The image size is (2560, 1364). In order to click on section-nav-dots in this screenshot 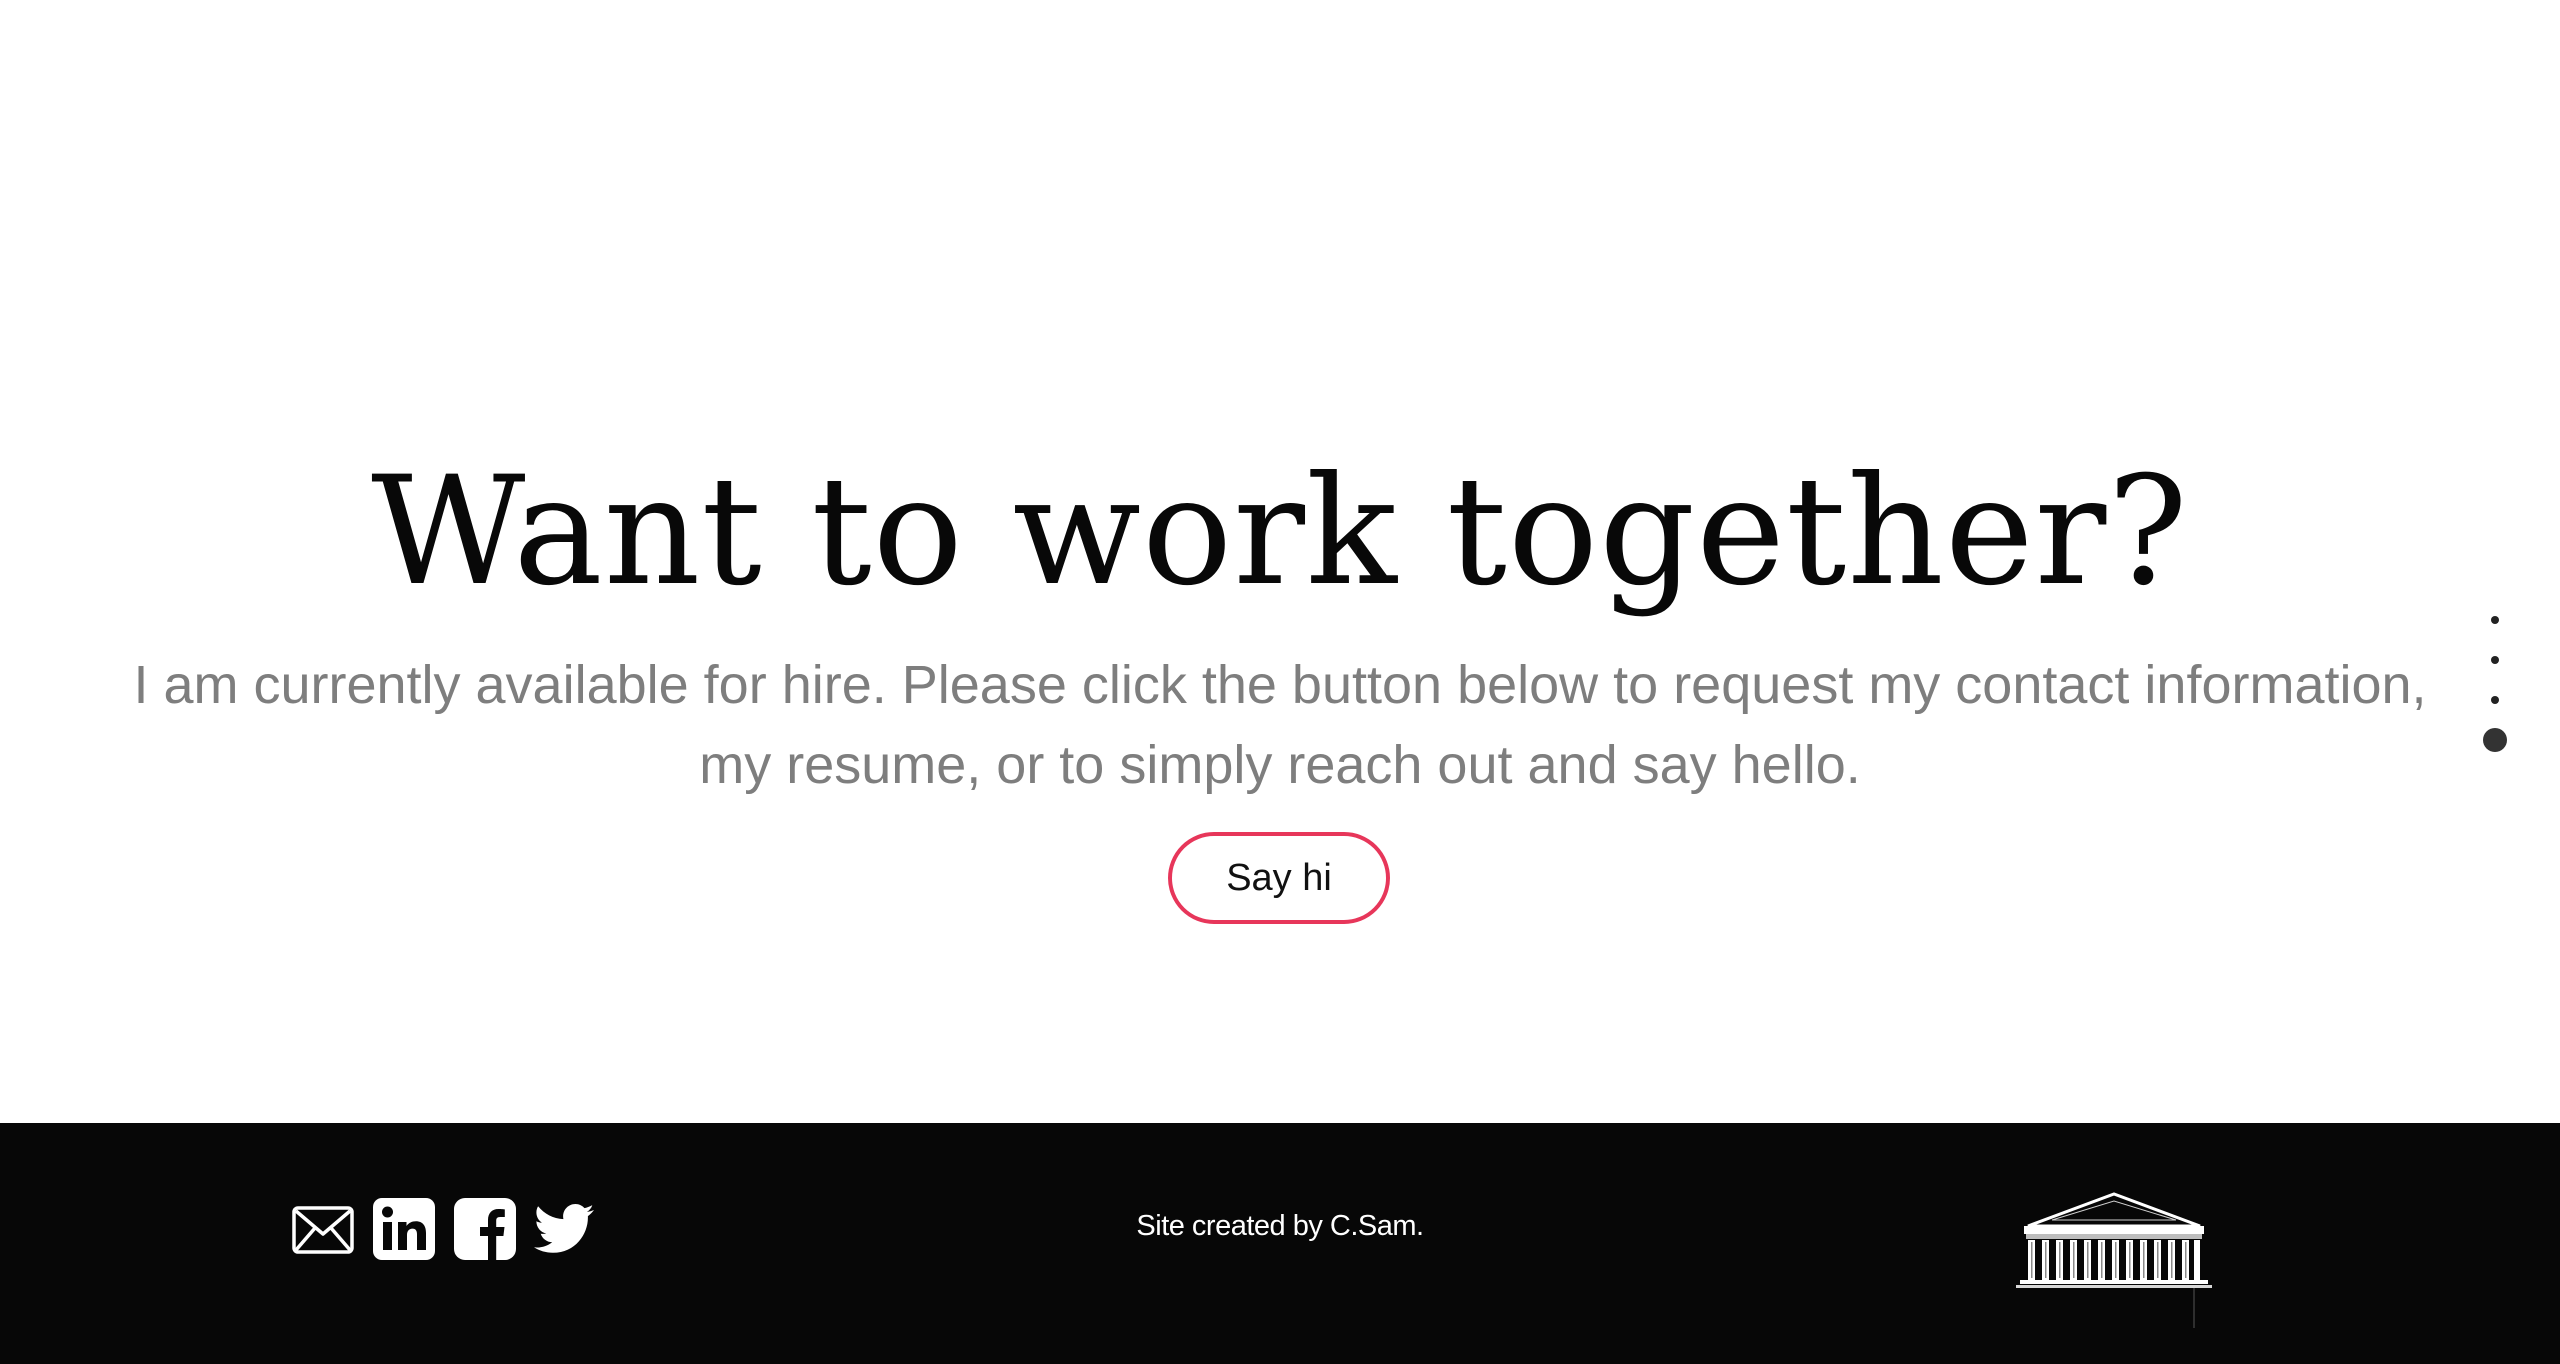, I will do `click(2495, 687)`.